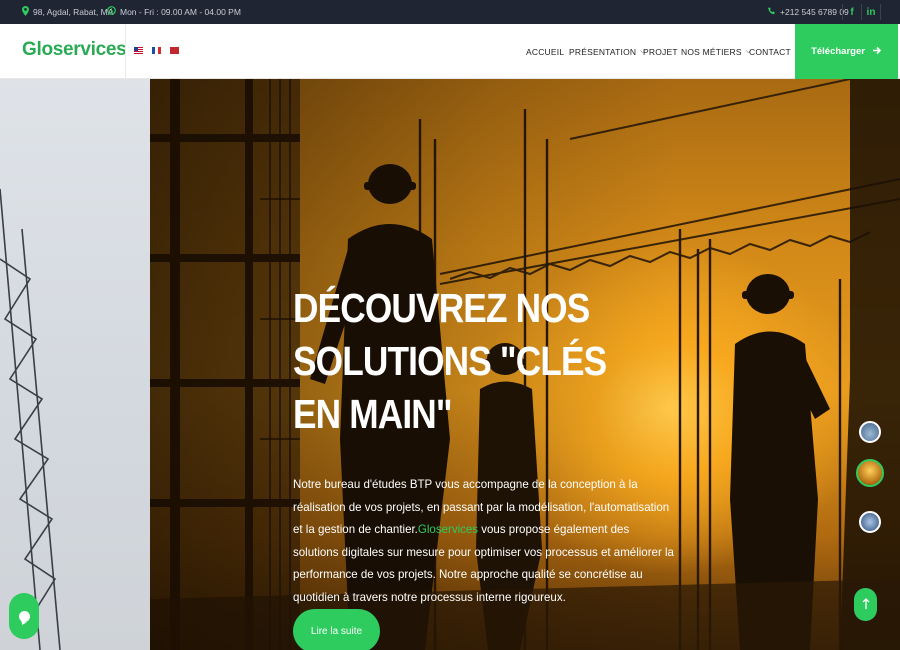  I want to click on slide-thumb-2-active, so click(870, 473).